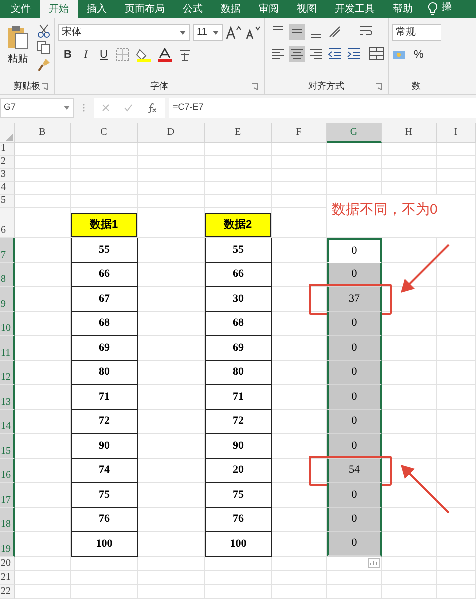  I want to click on column-header: F, so click(299, 133).